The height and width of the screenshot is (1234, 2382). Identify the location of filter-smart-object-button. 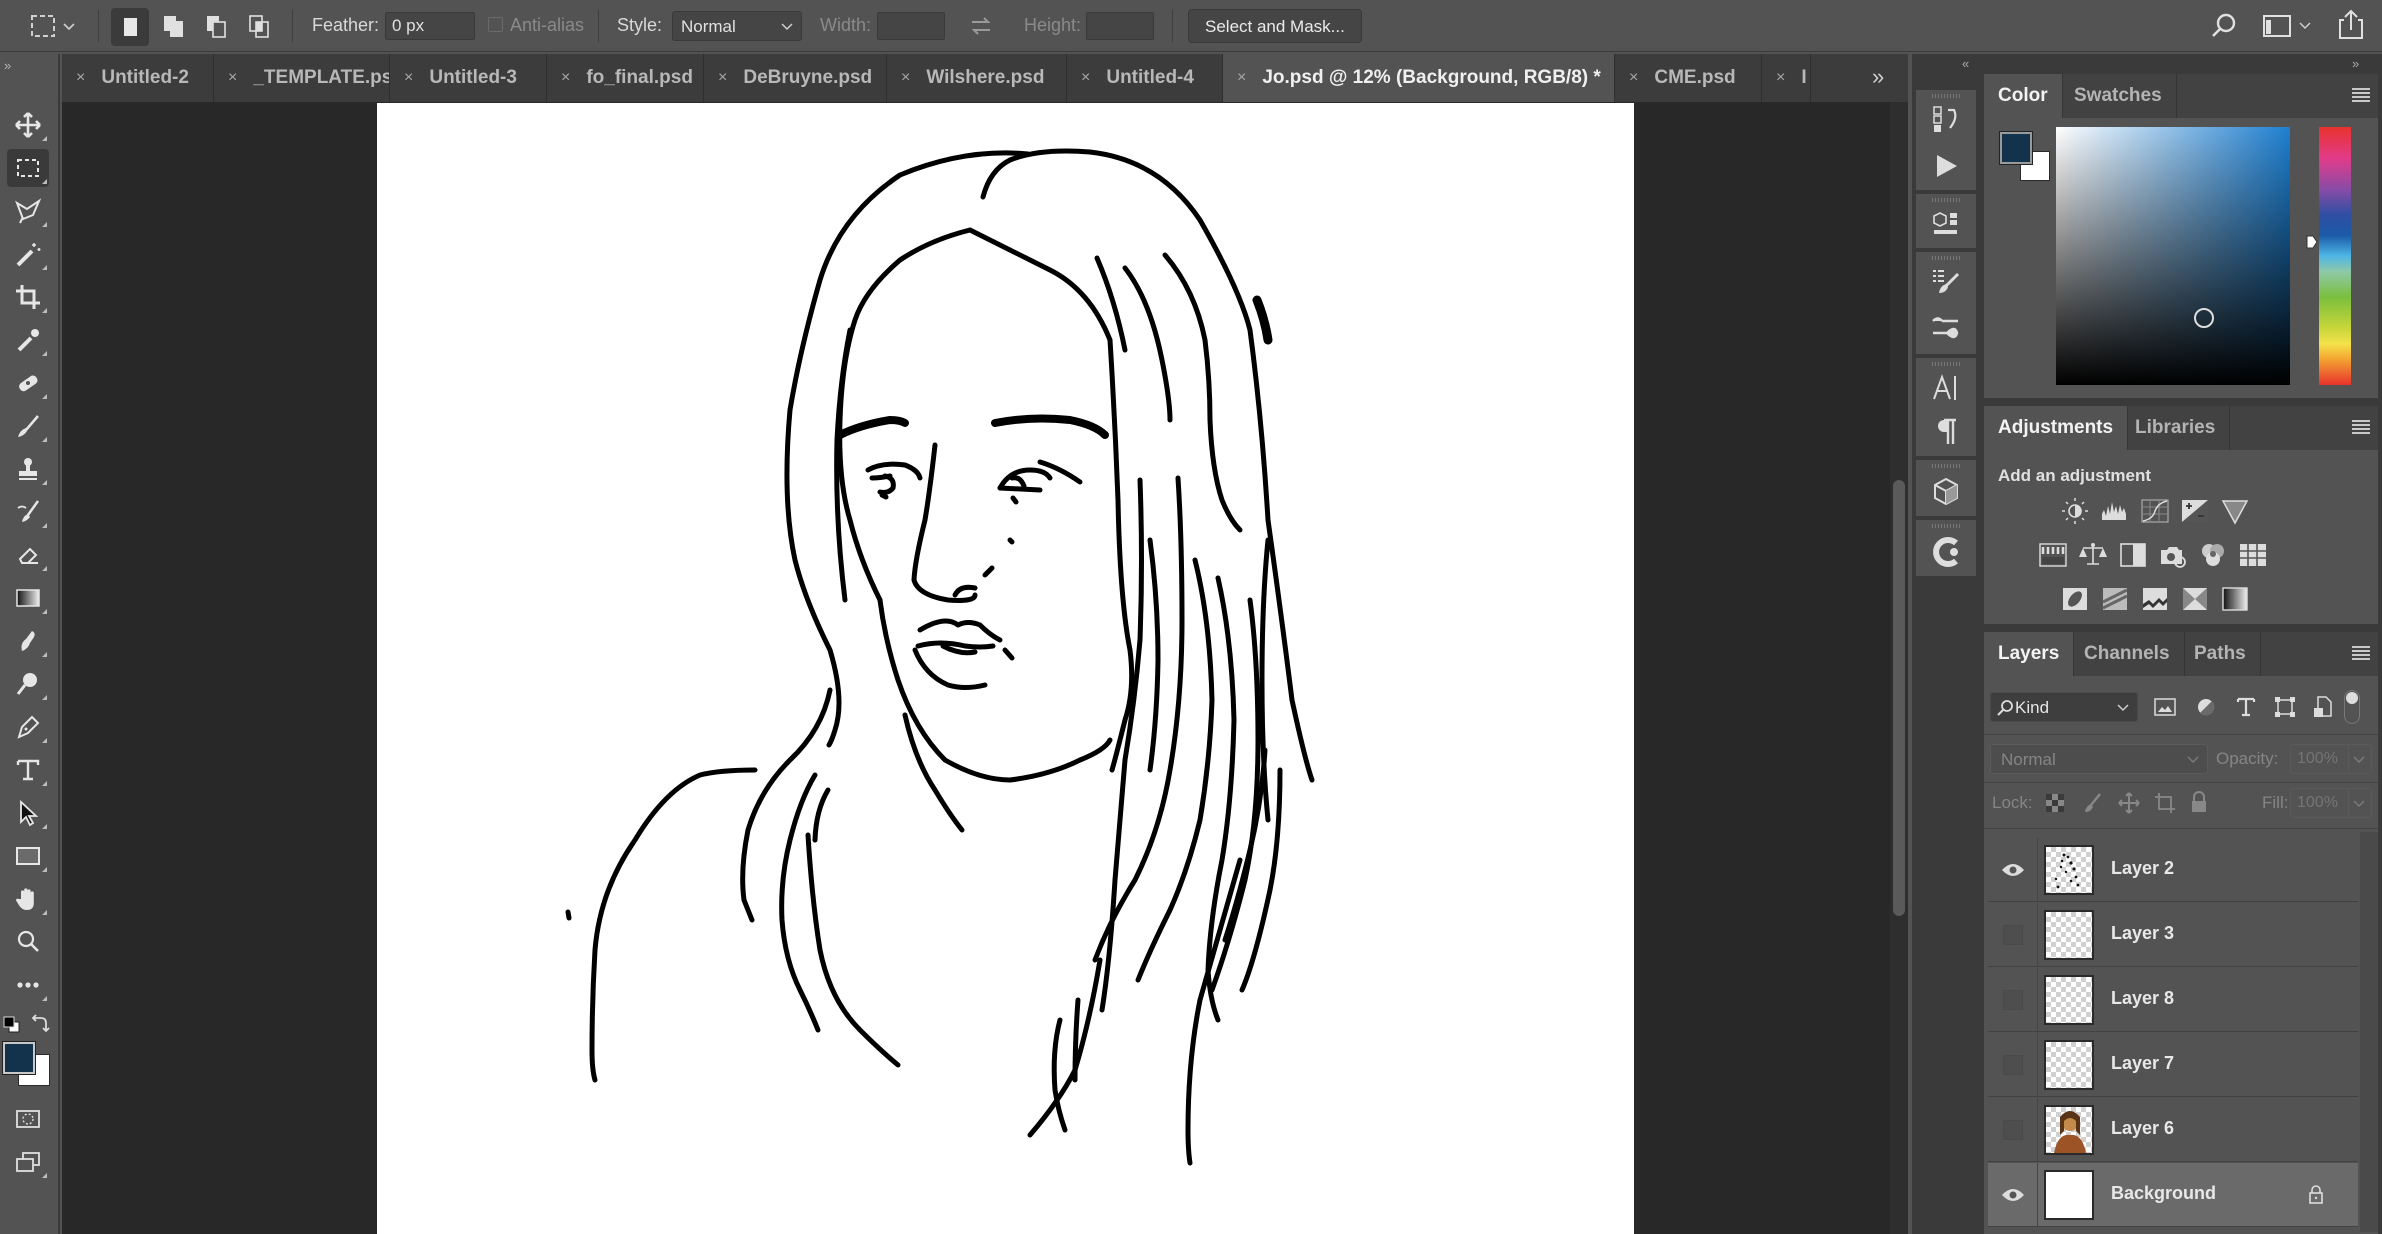
(2322, 709).